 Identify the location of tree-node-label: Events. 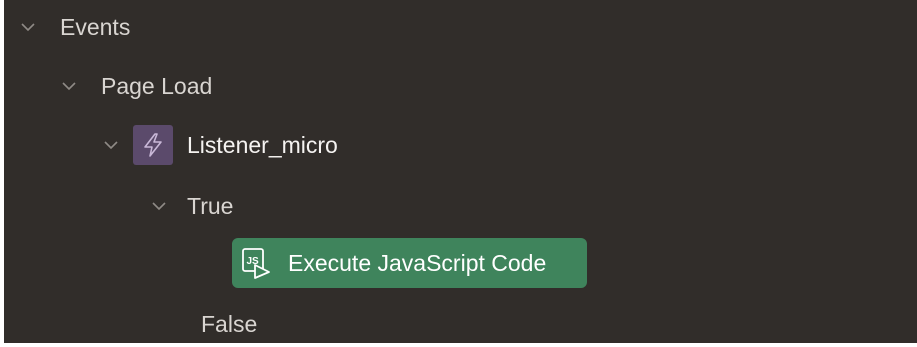
(95, 26).